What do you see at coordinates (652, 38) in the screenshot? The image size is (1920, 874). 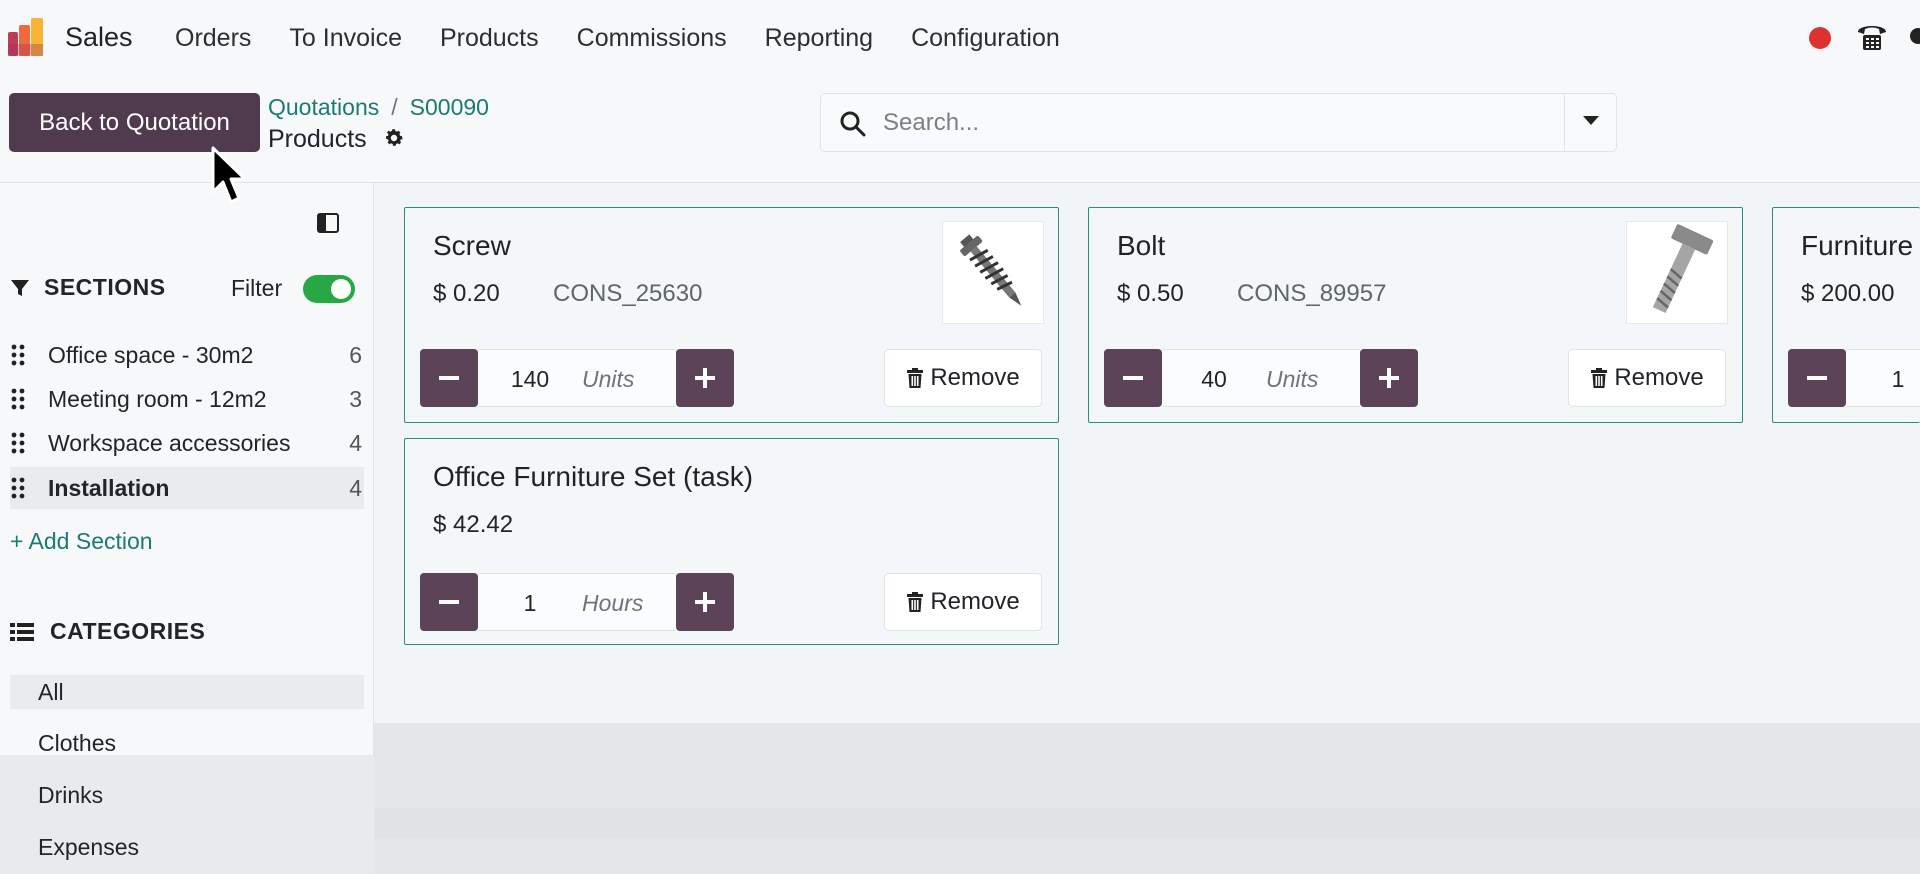 I see `menu-commissions: Commissions` at bounding box center [652, 38].